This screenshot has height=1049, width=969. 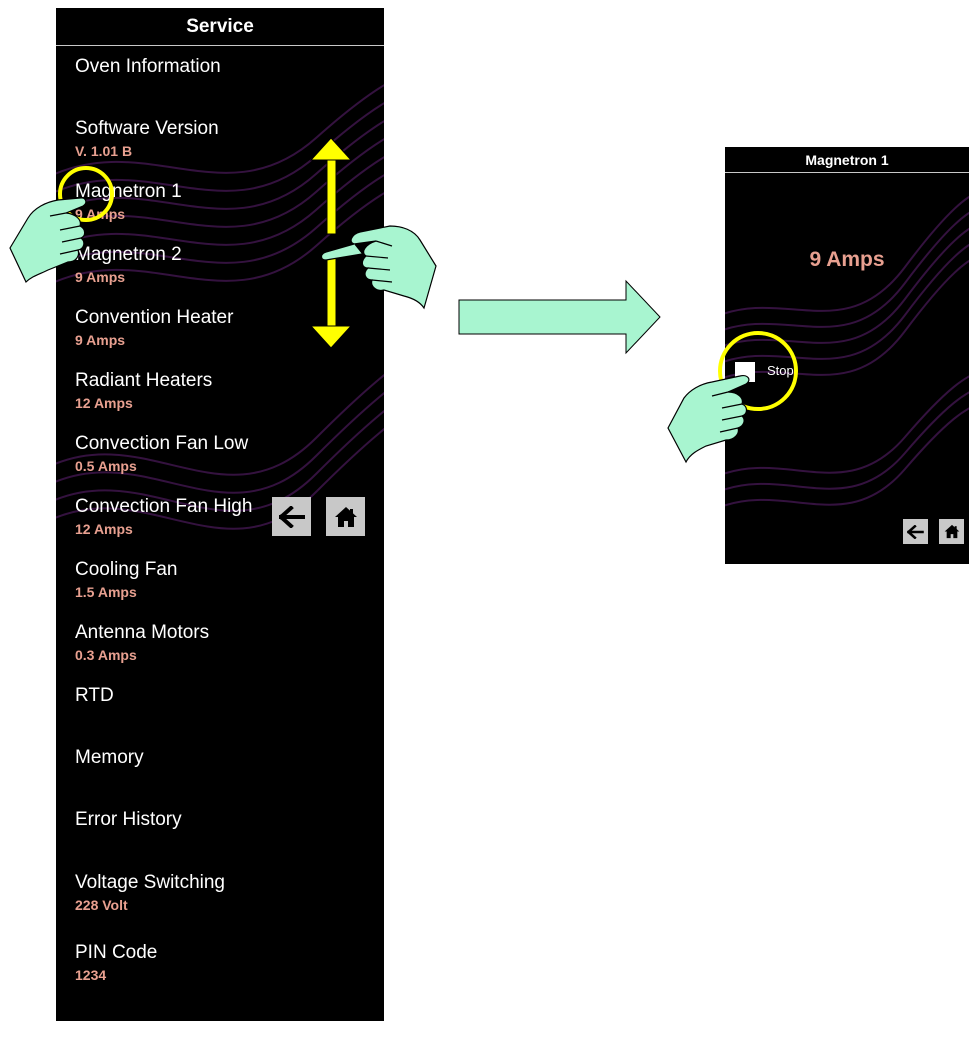 I want to click on list-item-radiant-heaters: Radiant Heaters 12 Amps, so click(x=143, y=391).